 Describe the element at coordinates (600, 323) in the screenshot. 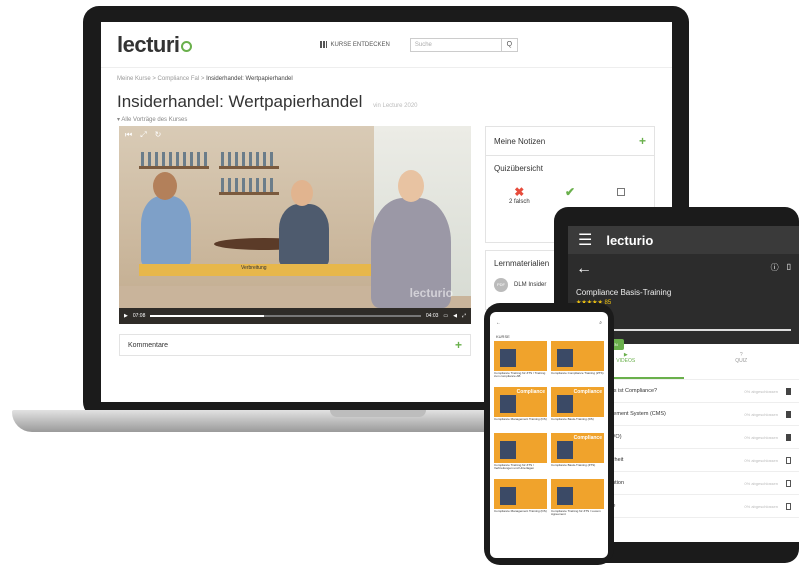

I see `phone-search-icon: ⌕` at that location.